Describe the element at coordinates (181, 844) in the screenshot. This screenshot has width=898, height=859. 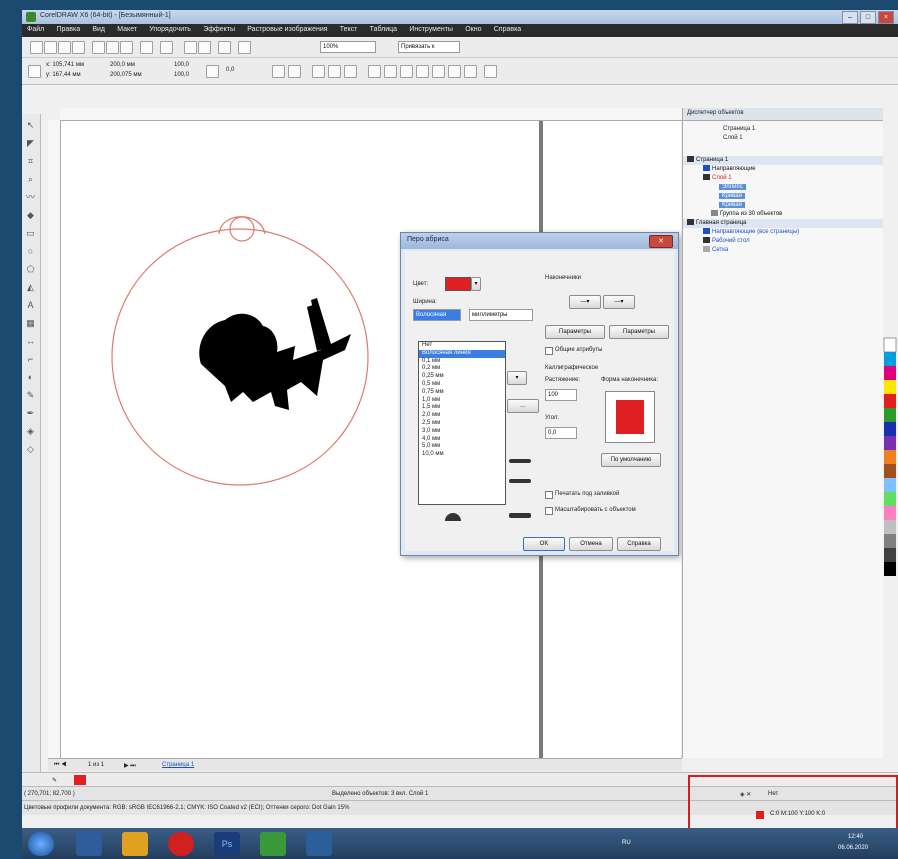
I see `opera-icon` at that location.